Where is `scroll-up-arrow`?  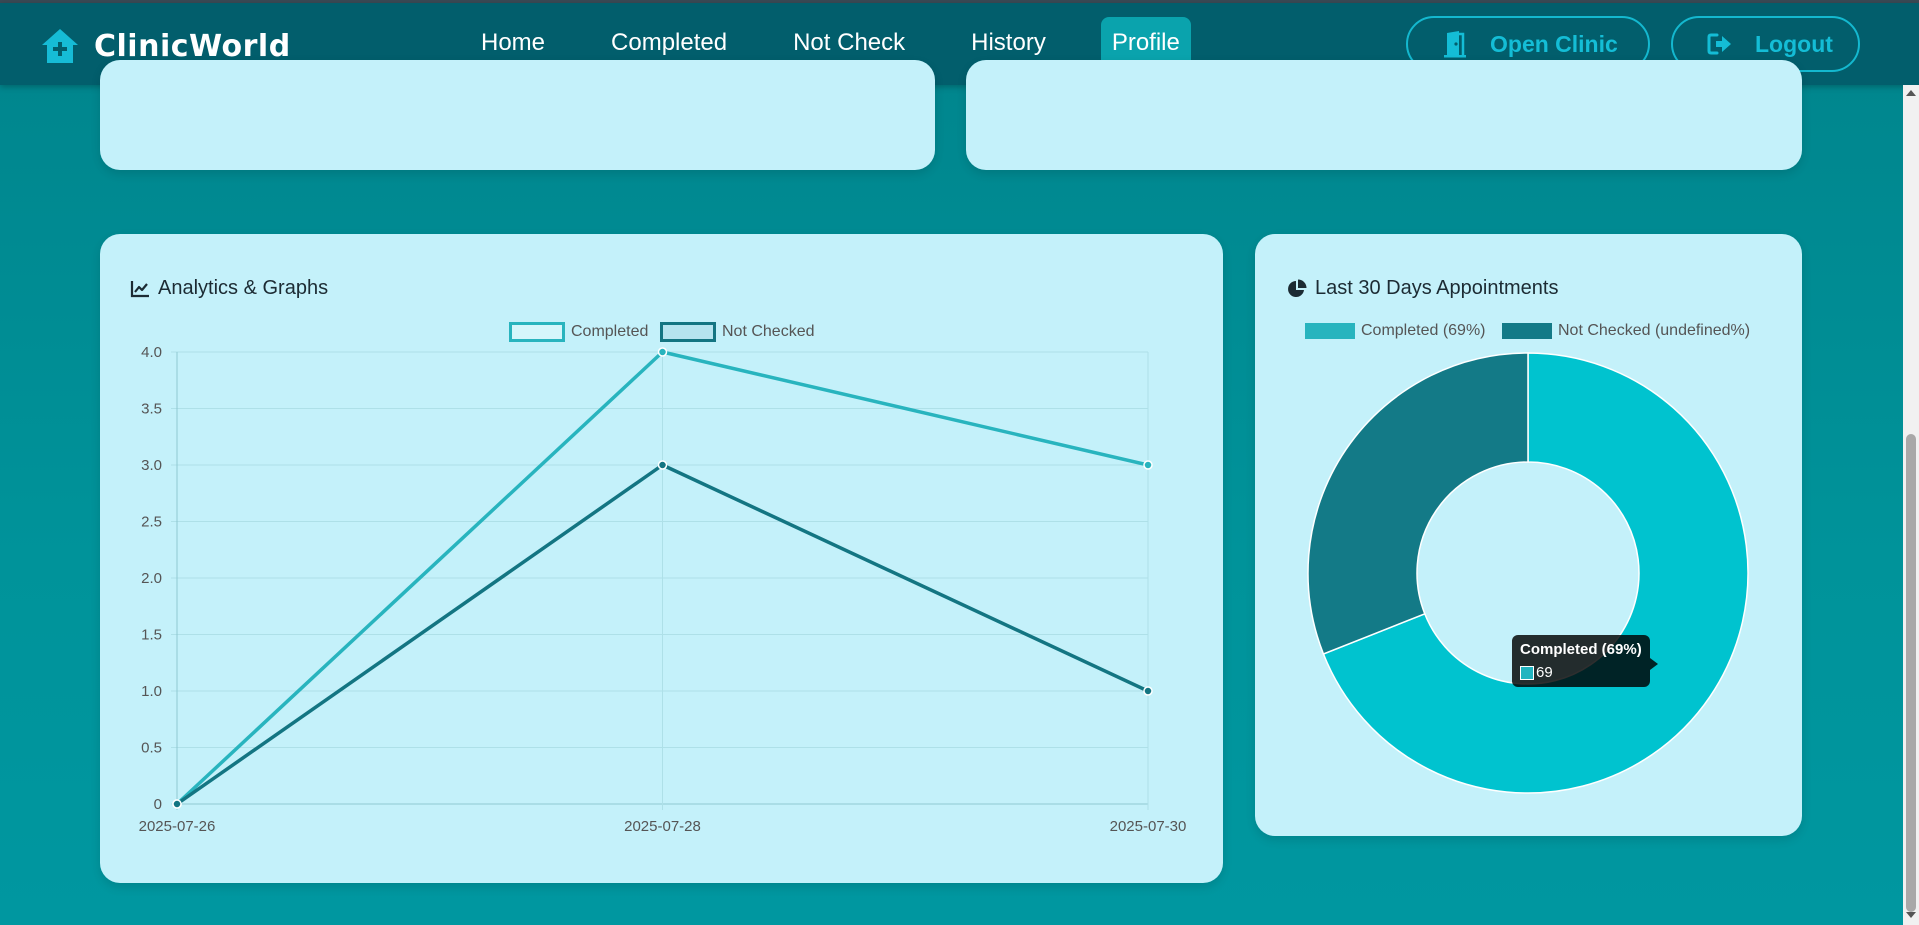 scroll-up-arrow is located at coordinates (1911, 93).